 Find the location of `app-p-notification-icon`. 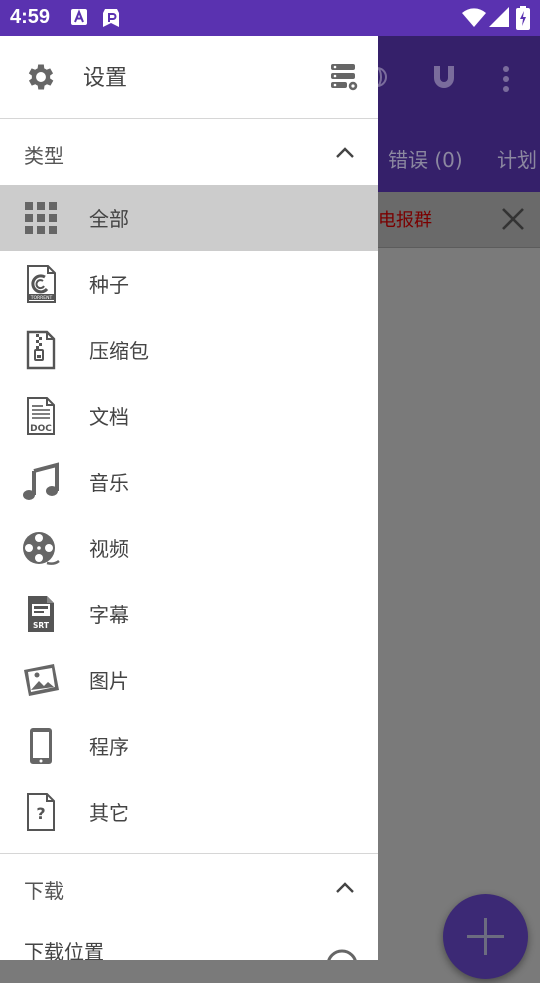

app-p-notification-icon is located at coordinates (111, 20).